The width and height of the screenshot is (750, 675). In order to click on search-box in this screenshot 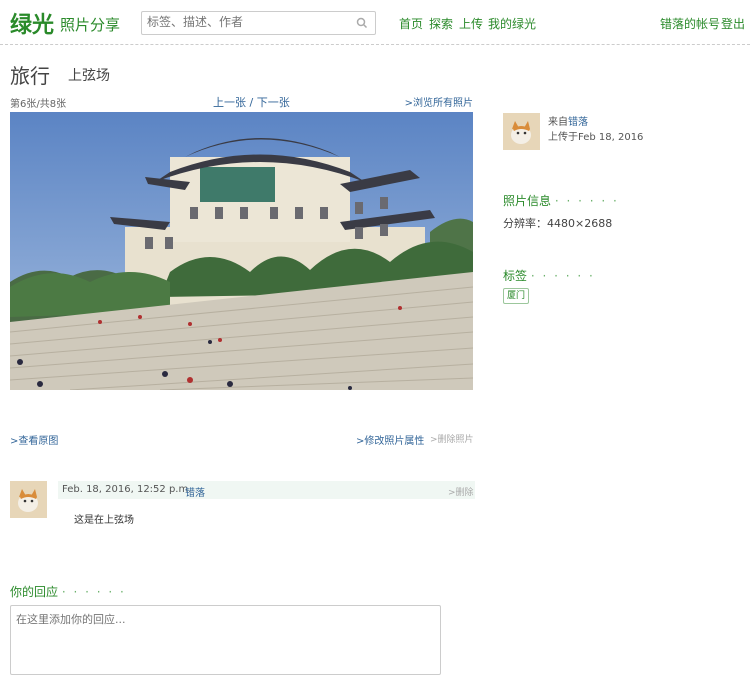, I will do `click(258, 23)`.